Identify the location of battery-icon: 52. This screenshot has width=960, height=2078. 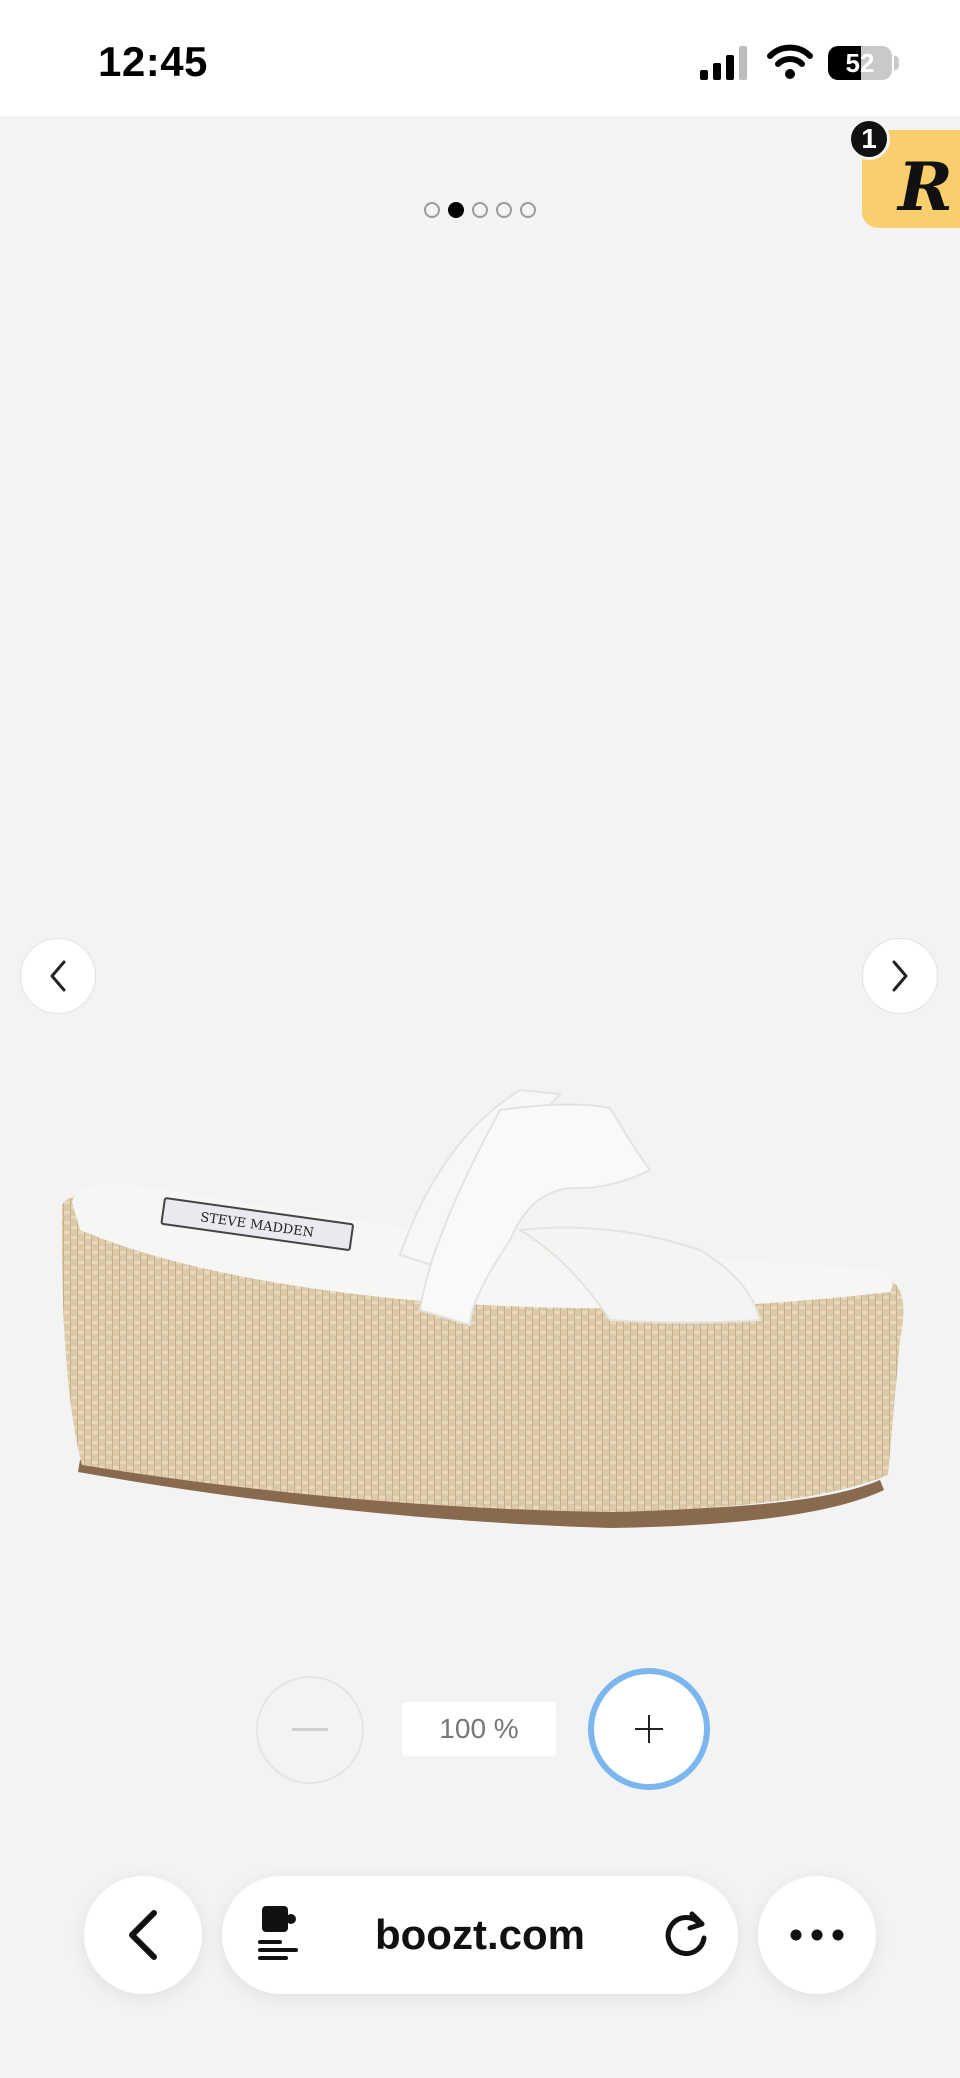
(860, 63).